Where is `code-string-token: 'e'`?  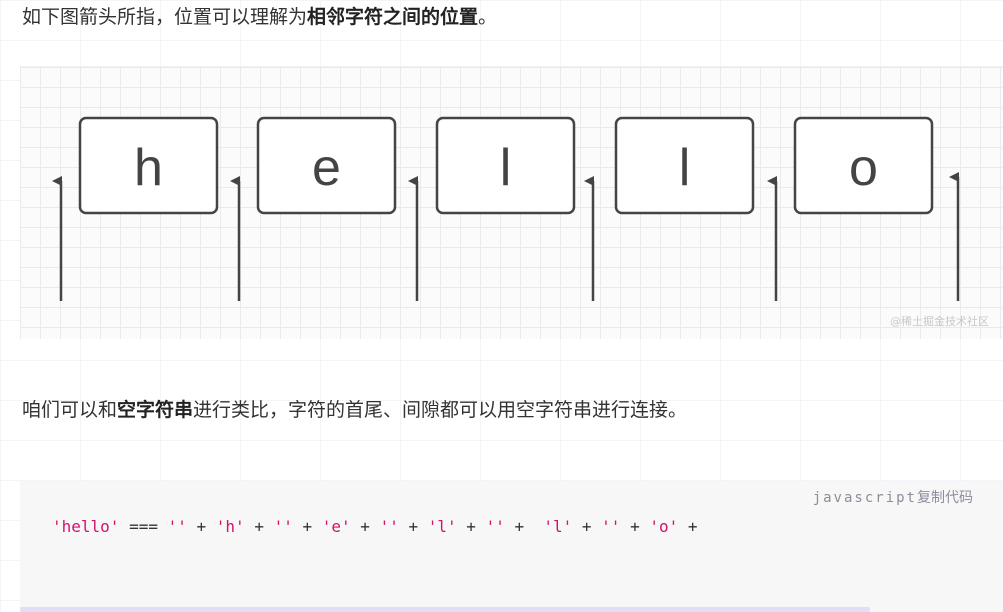
code-string-token: 'e' is located at coordinates (336, 526).